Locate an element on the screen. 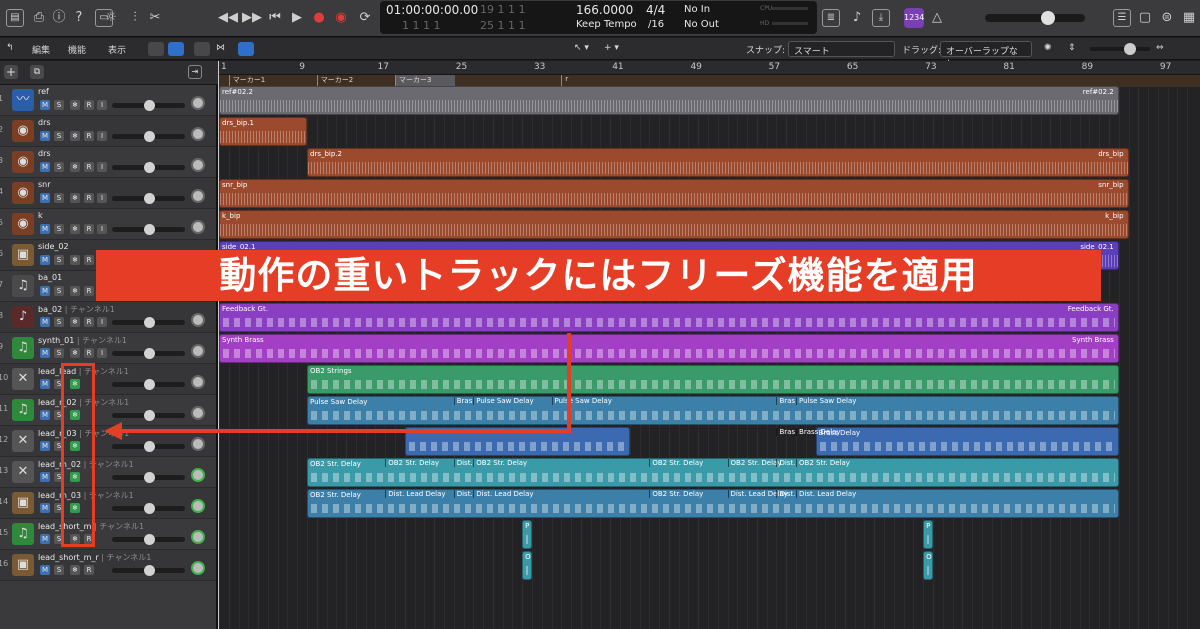 The width and height of the screenshot is (1200, 629). track-row: 9 ♫ synth_01 | チャンネル1 M S ❄ R I is located at coordinates (108, 348).